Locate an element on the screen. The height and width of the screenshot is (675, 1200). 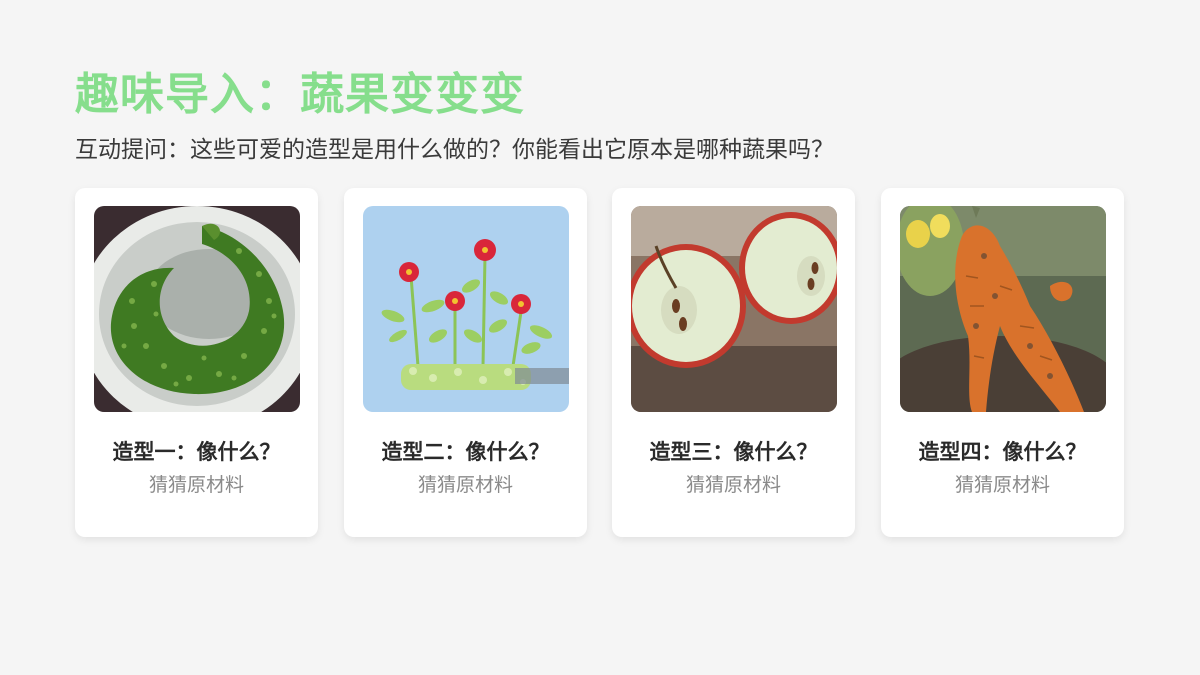
page-subtitle: 互动提问：这些可爱的造型是用什么做的？你能看出它原本是哪种蔬果吗？ is located at coordinates (454, 150).